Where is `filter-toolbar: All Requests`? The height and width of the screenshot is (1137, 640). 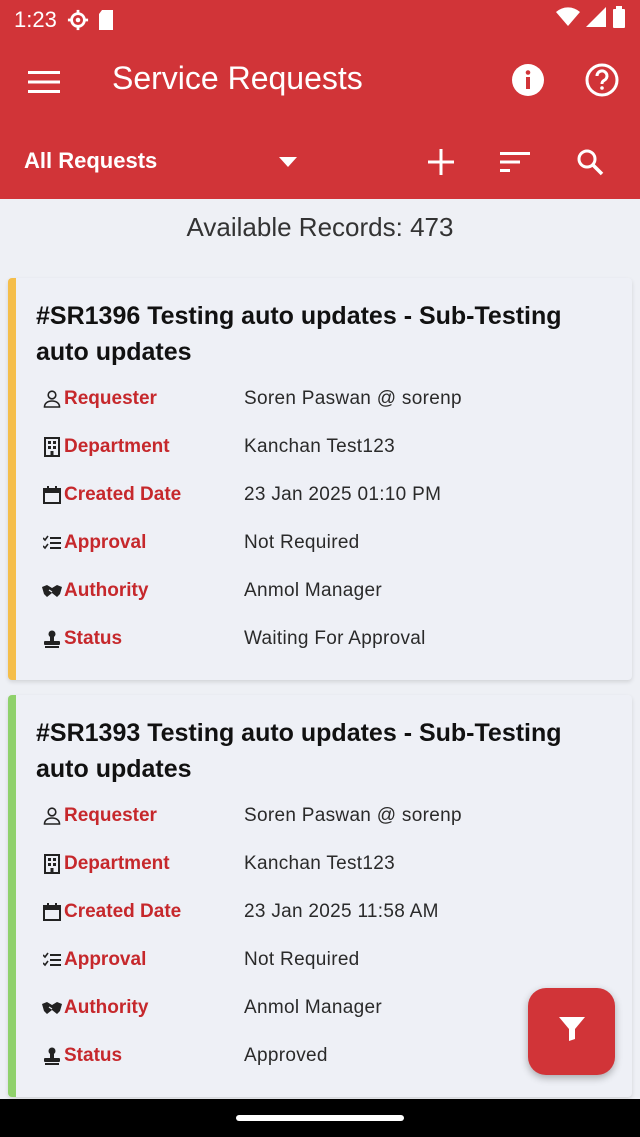 filter-toolbar: All Requests is located at coordinates (320, 160).